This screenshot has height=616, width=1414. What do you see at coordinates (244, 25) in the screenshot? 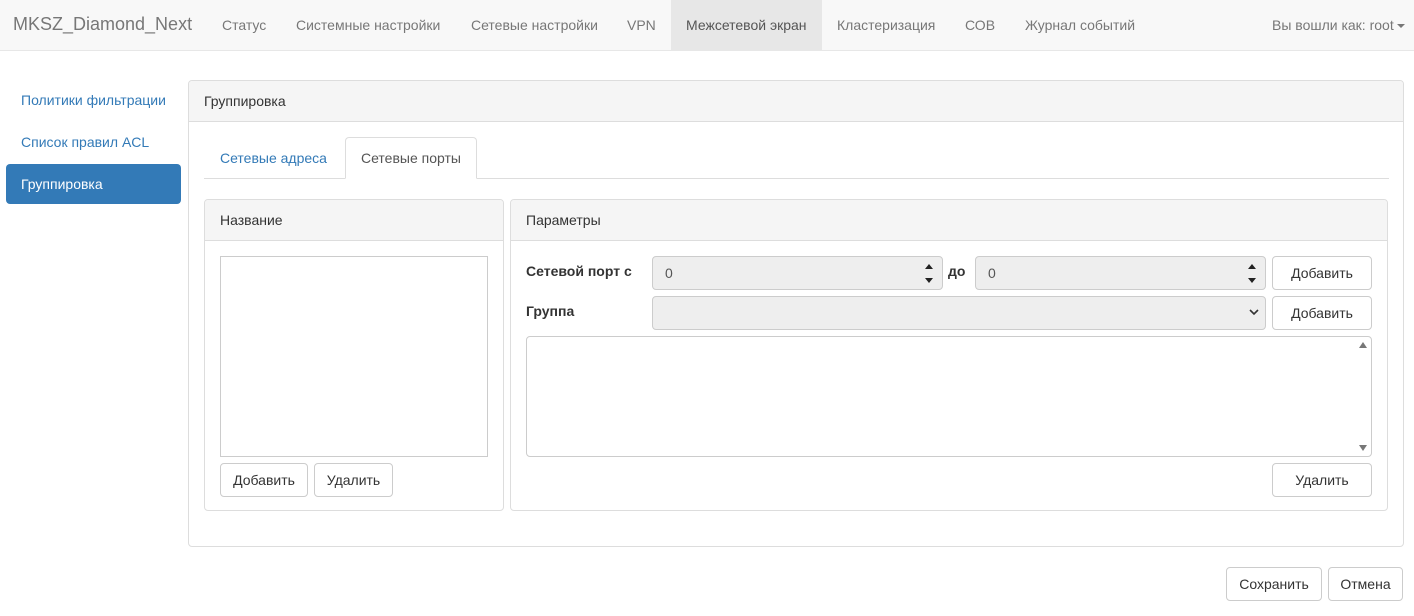
I see `nav-item-status: Статус` at bounding box center [244, 25].